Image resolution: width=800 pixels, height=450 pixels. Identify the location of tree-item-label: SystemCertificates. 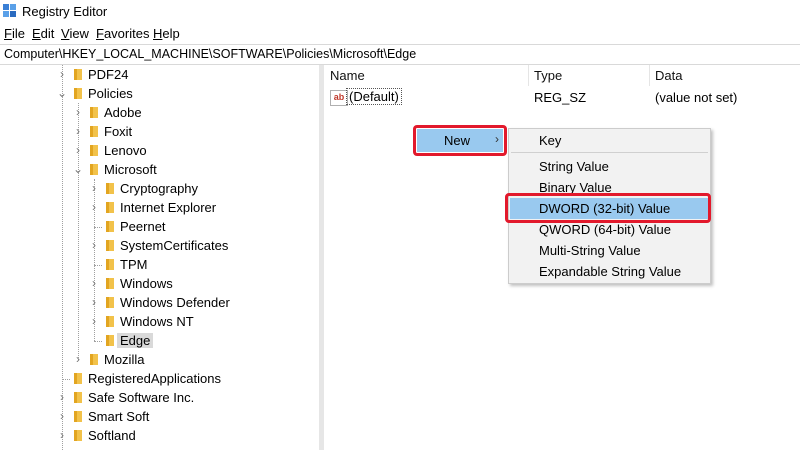
(174, 245).